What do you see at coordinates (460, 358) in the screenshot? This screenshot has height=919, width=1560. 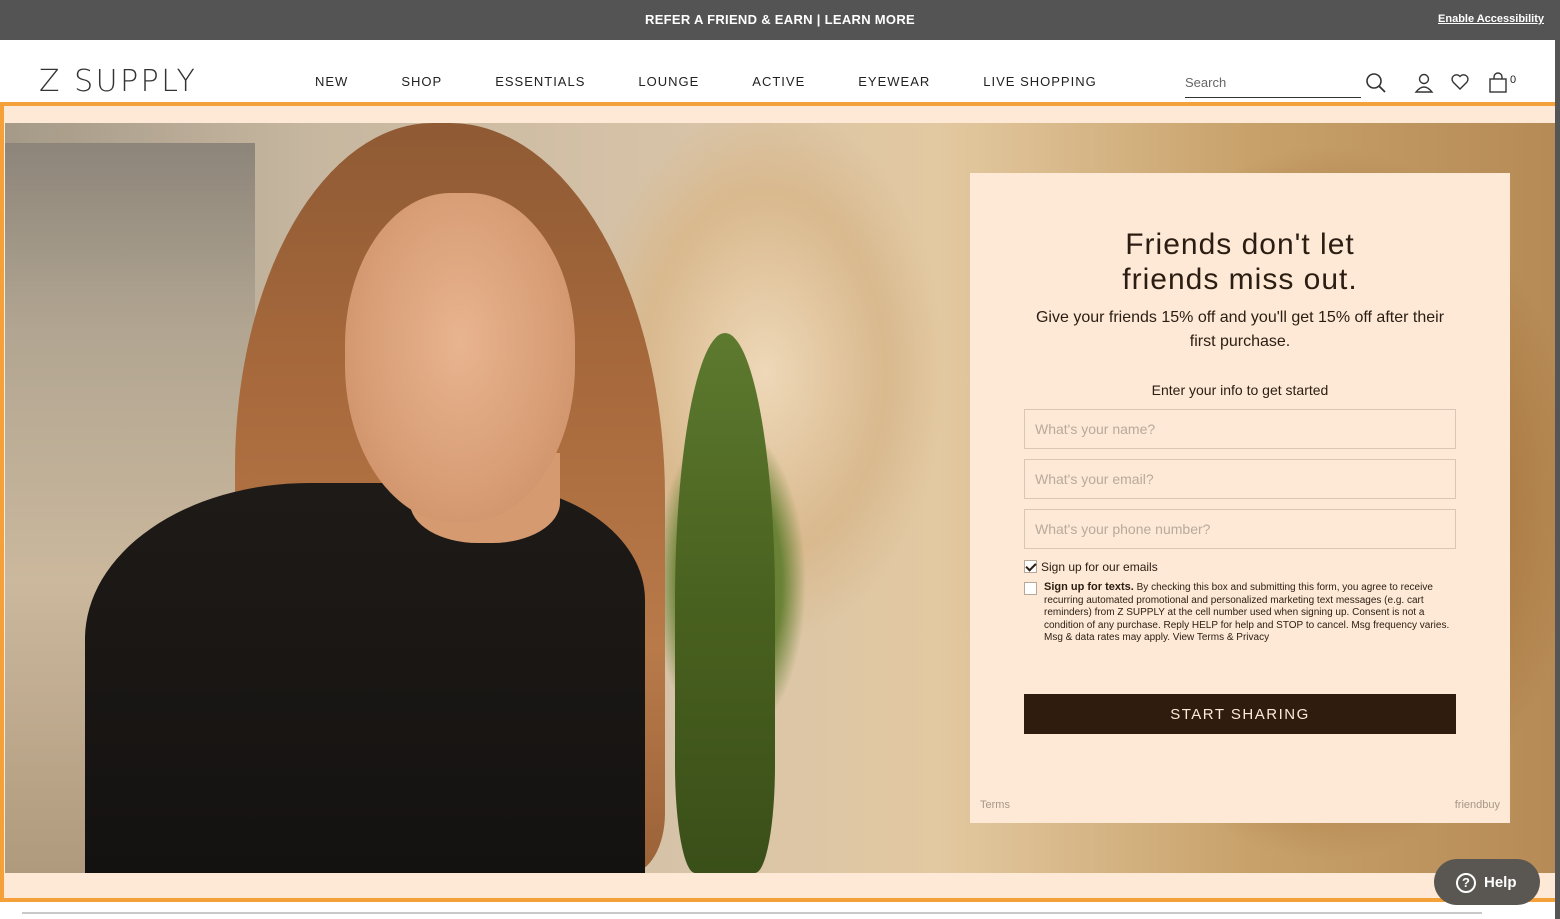 I see `model-face-shape` at bounding box center [460, 358].